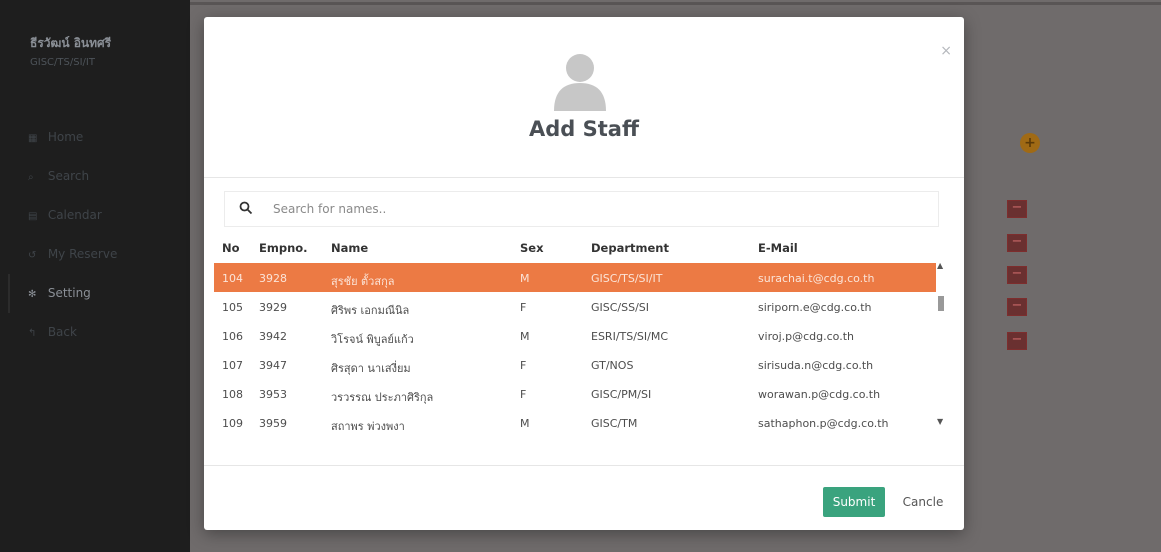 This screenshot has width=1161, height=552. Describe the element at coordinates (95, 176) in the screenshot. I see `sidebar-item-search: ⌕ Search` at that location.